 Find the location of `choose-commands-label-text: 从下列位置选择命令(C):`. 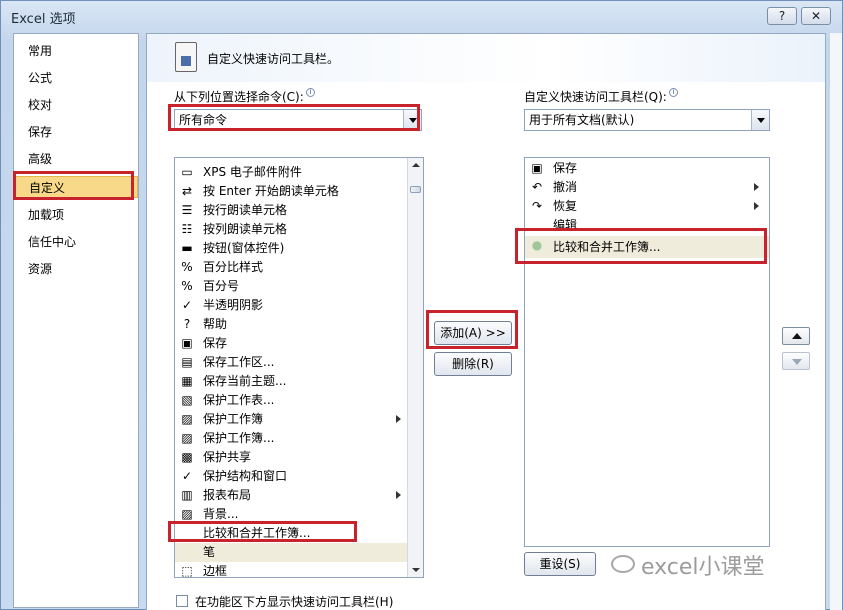

choose-commands-label-text: 从下列位置选择命令(C): is located at coordinates (239, 97).